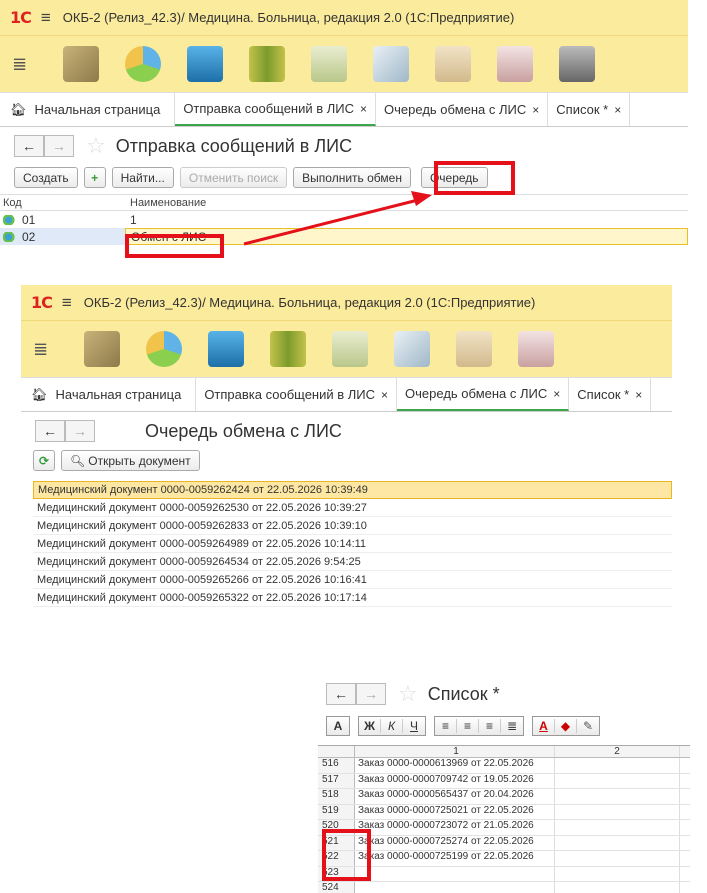 The width and height of the screenshot is (707, 893). I want to click on italic-button: К, so click(392, 726).